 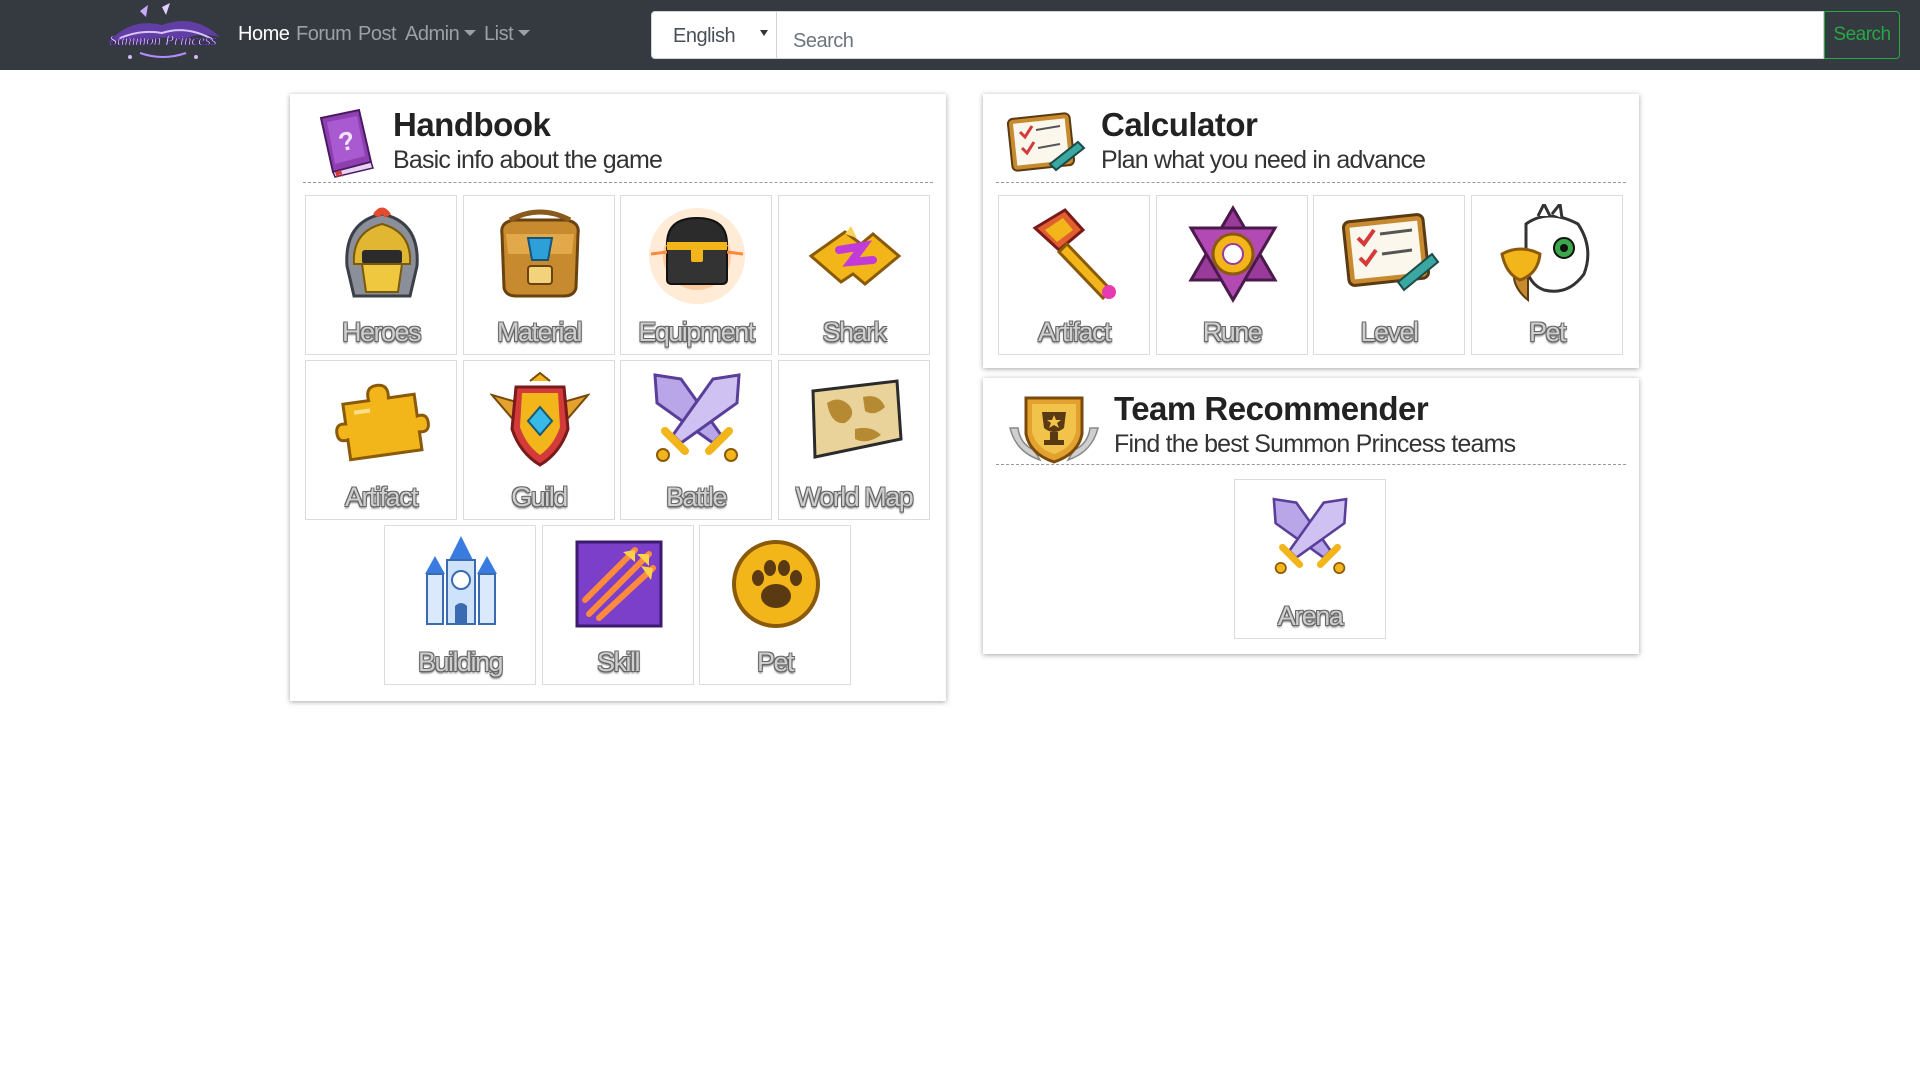 What do you see at coordinates (854, 497) in the screenshot?
I see `tile-label: World Map` at bounding box center [854, 497].